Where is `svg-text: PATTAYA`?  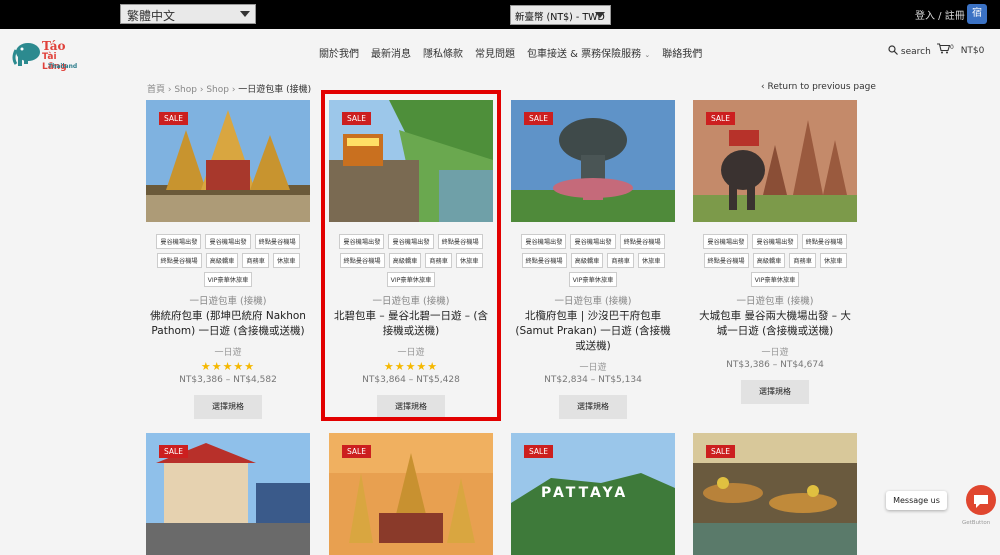
svg-text: PATTAYA is located at coordinates (584, 493).